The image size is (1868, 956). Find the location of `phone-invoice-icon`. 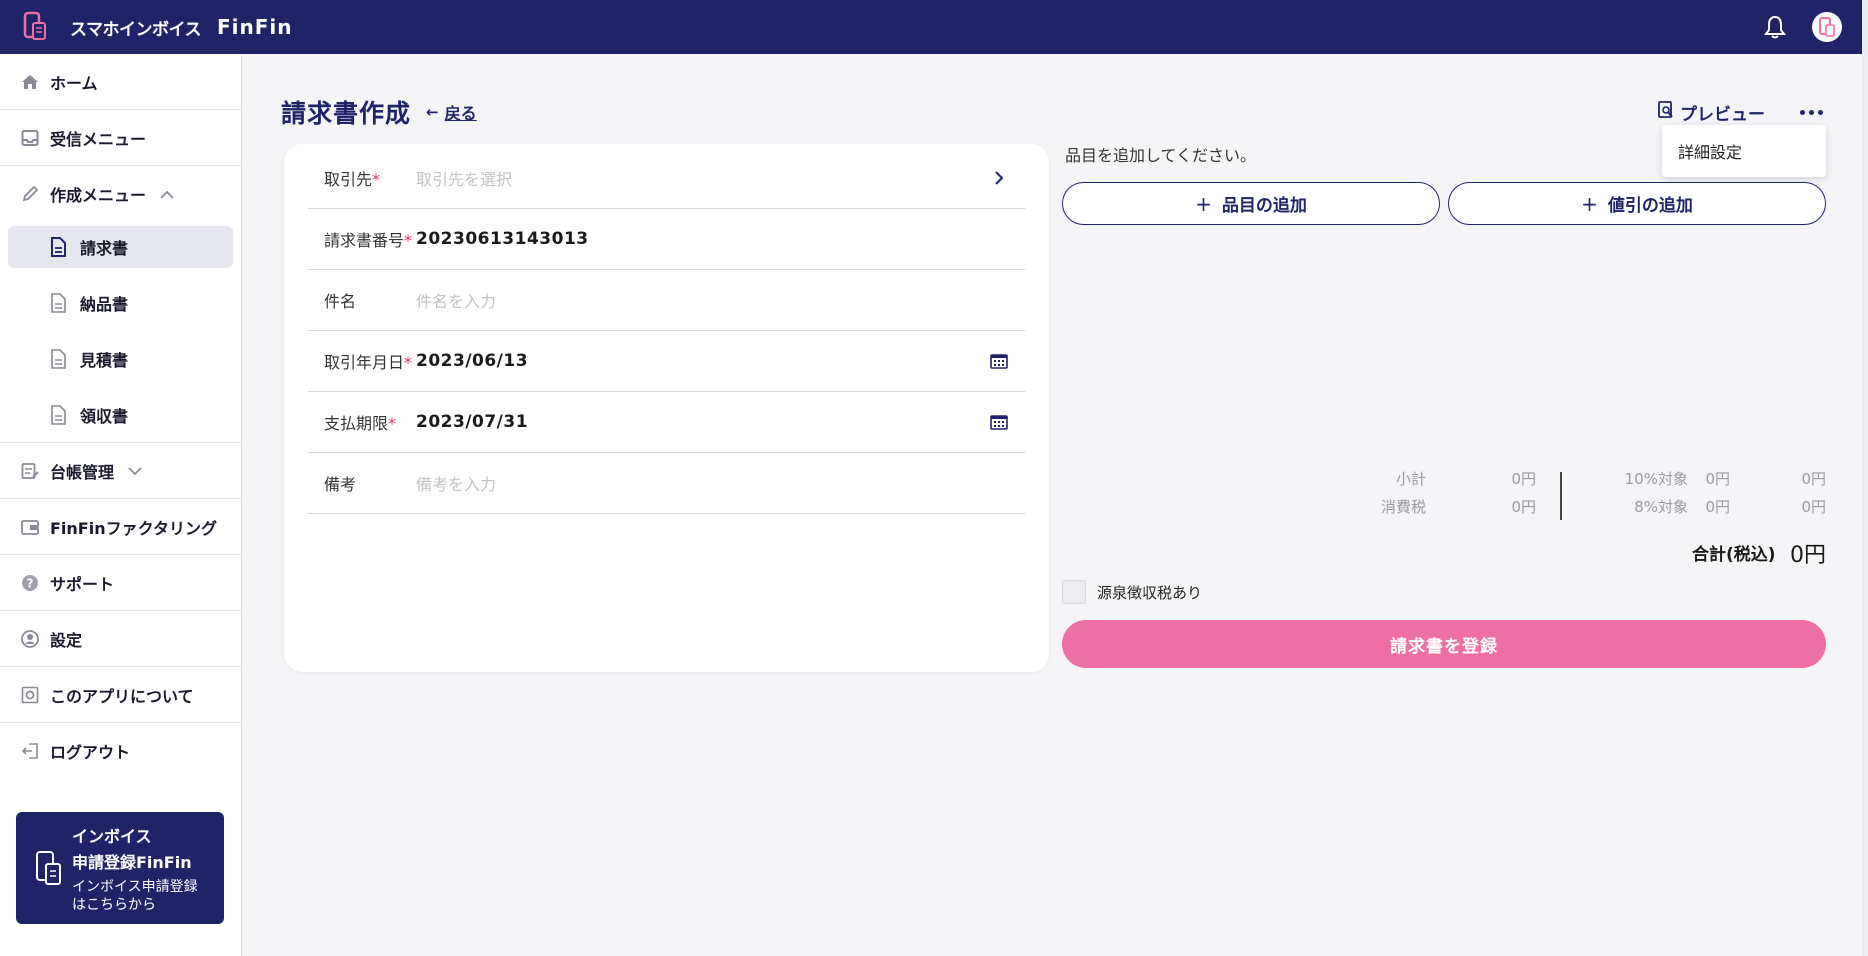

phone-invoice-icon is located at coordinates (49, 869).